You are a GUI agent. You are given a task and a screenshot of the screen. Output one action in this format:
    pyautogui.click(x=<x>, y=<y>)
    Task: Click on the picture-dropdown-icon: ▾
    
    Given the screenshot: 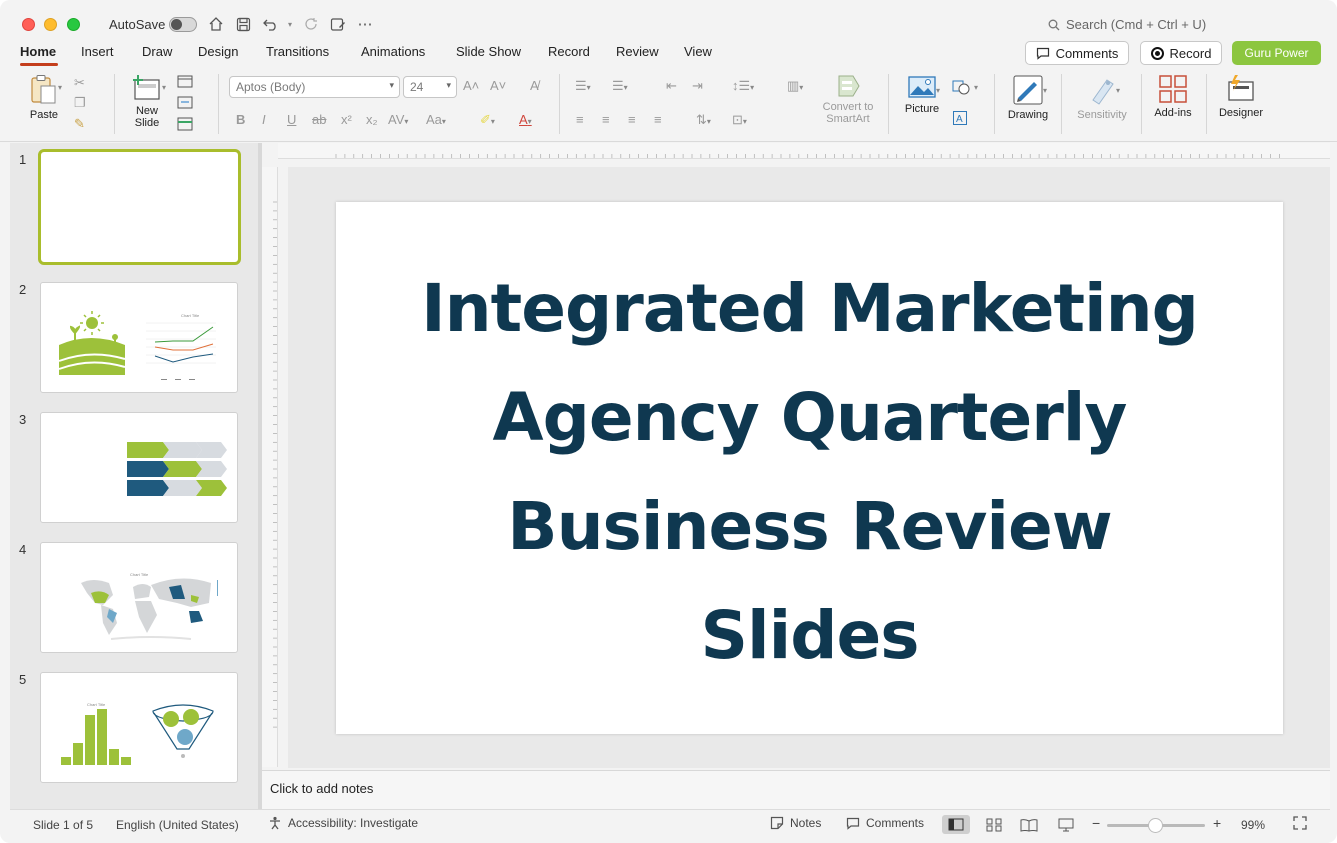 What is the action you would take?
    pyautogui.click(x=938, y=90)
    